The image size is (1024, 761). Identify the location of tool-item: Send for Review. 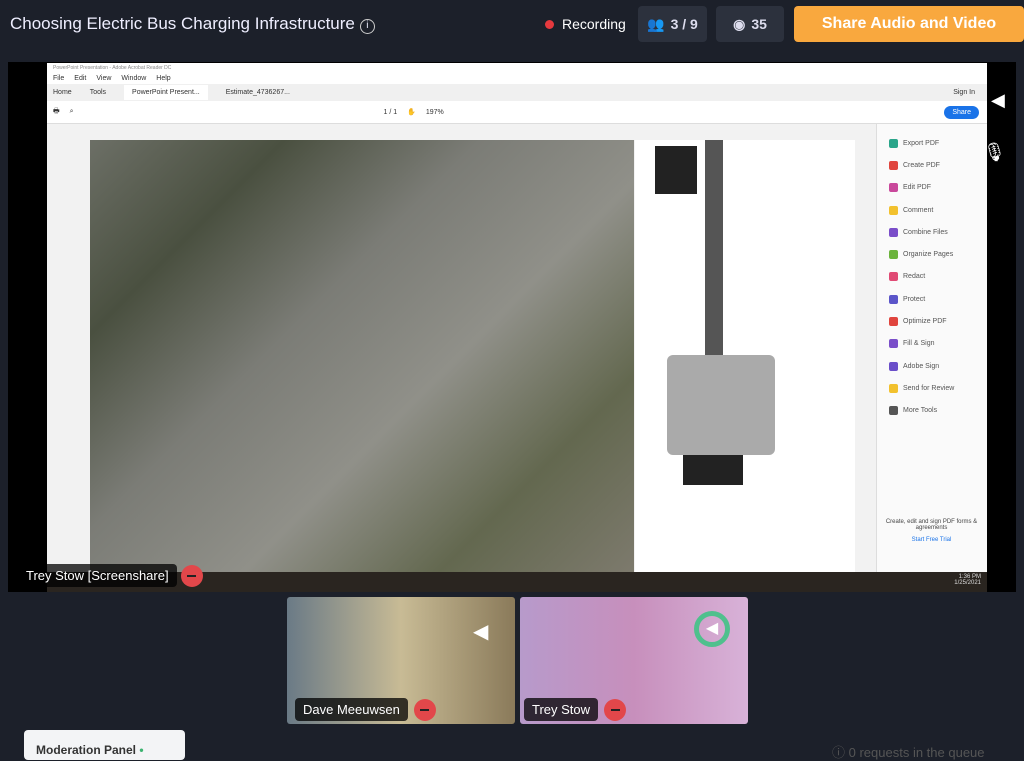
(938, 388).